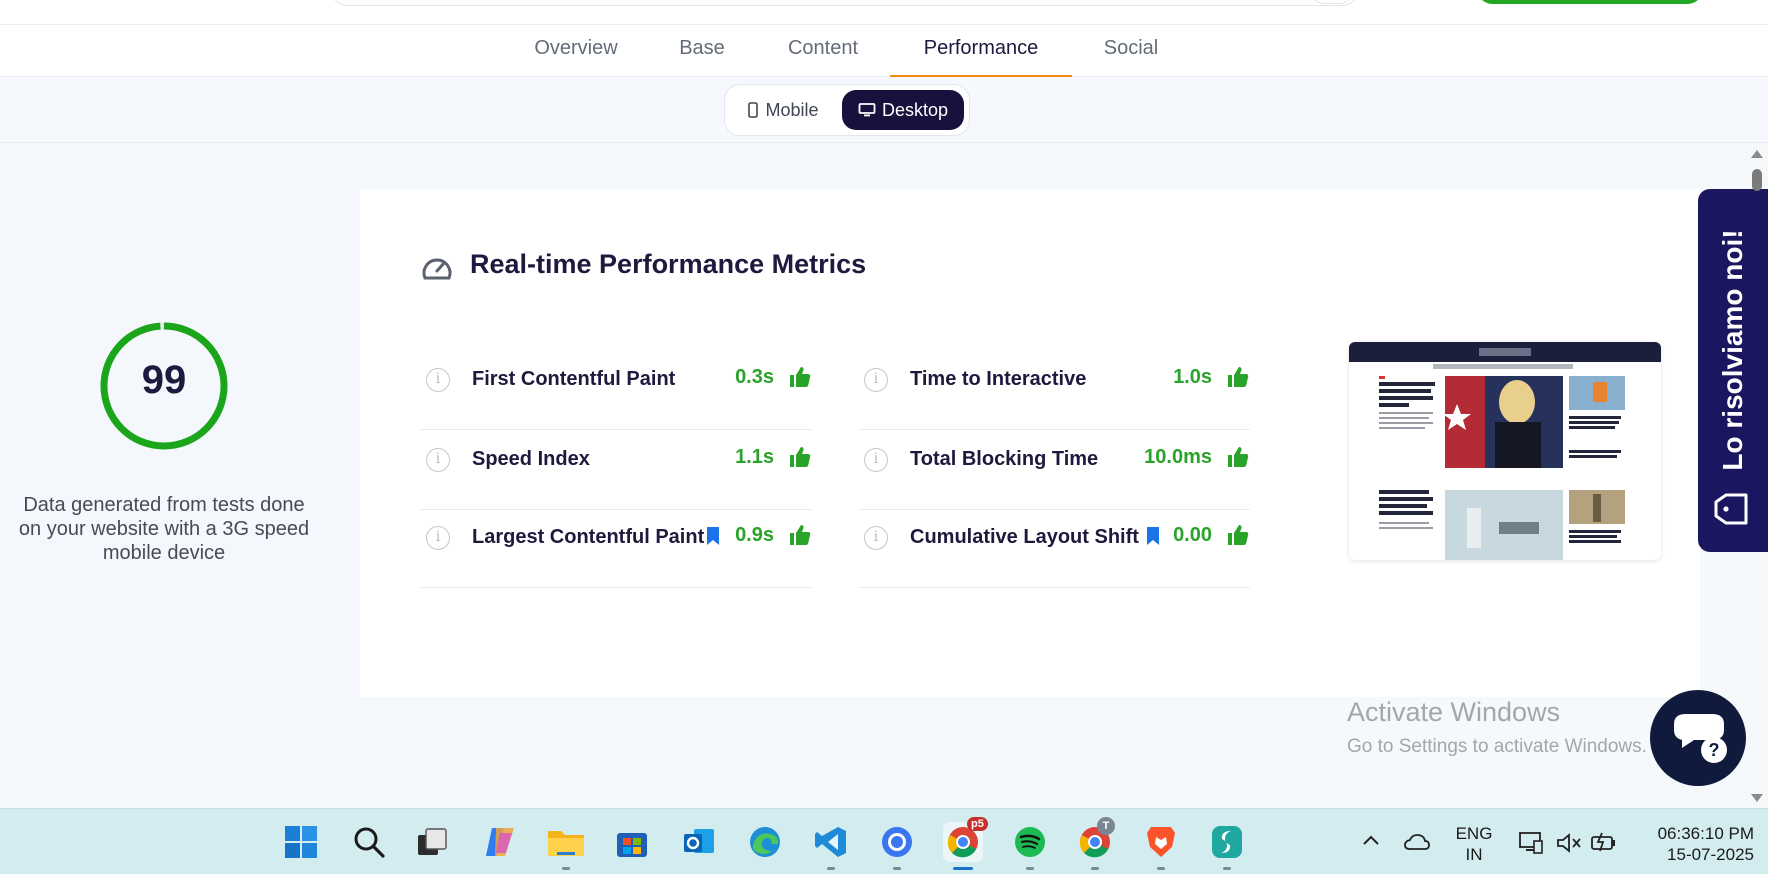 The height and width of the screenshot is (874, 1768). What do you see at coordinates (1178, 457) in the screenshot?
I see `metric-value: 10.0ms` at bounding box center [1178, 457].